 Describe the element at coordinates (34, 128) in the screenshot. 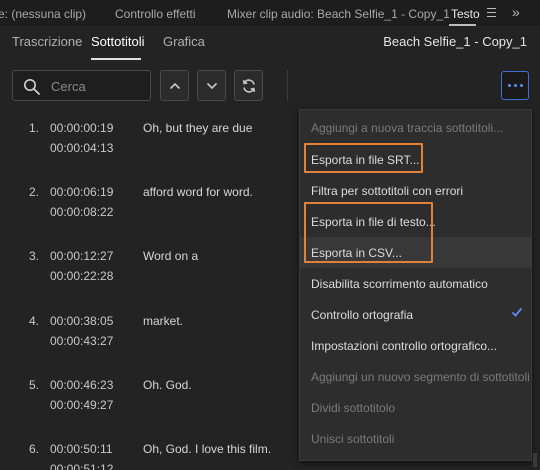

I see `caption-number: 1.` at that location.